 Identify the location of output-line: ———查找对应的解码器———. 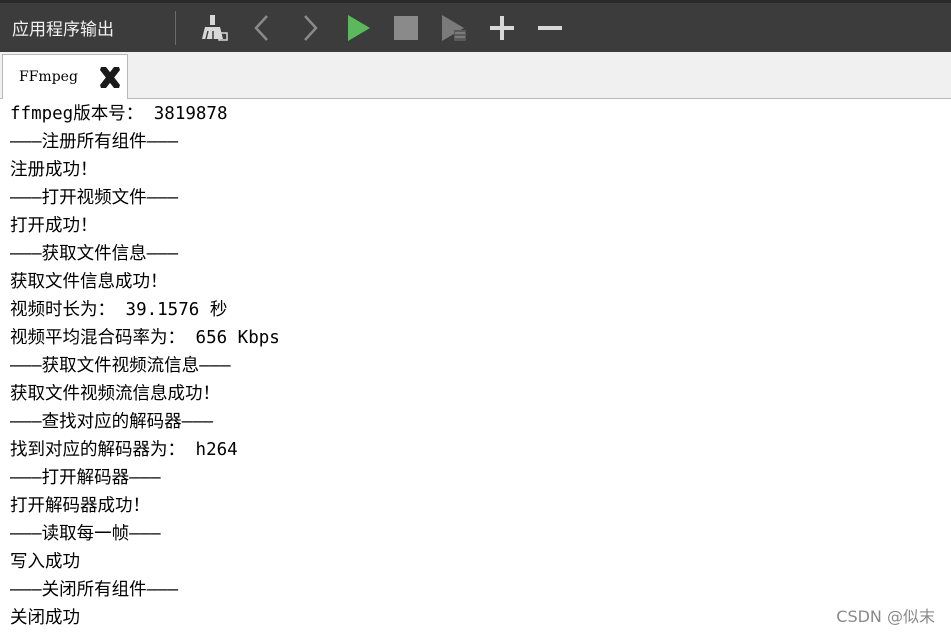
(112, 422).